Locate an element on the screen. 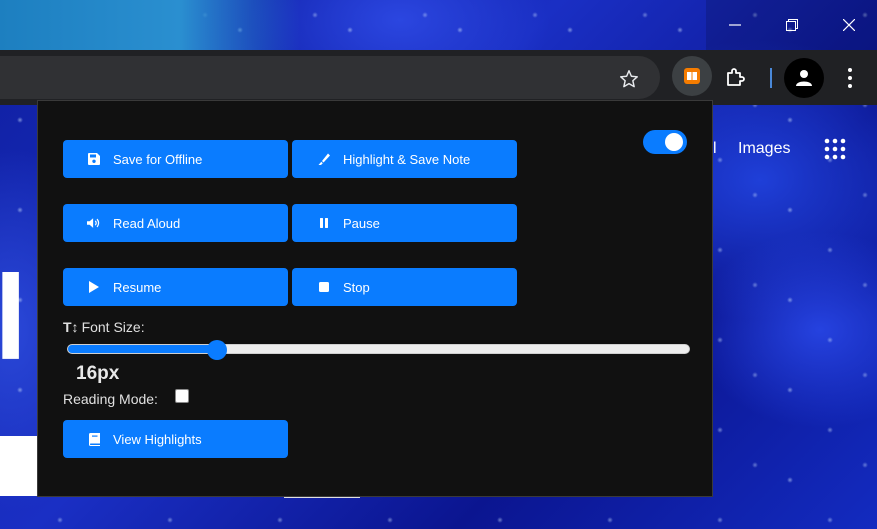 The width and height of the screenshot is (877, 529). page-search-box-fragment is located at coordinates (18, 466).